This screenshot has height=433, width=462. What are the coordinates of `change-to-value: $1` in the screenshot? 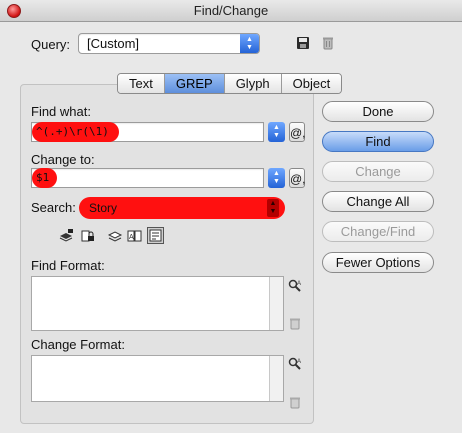 It's located at (45, 178).